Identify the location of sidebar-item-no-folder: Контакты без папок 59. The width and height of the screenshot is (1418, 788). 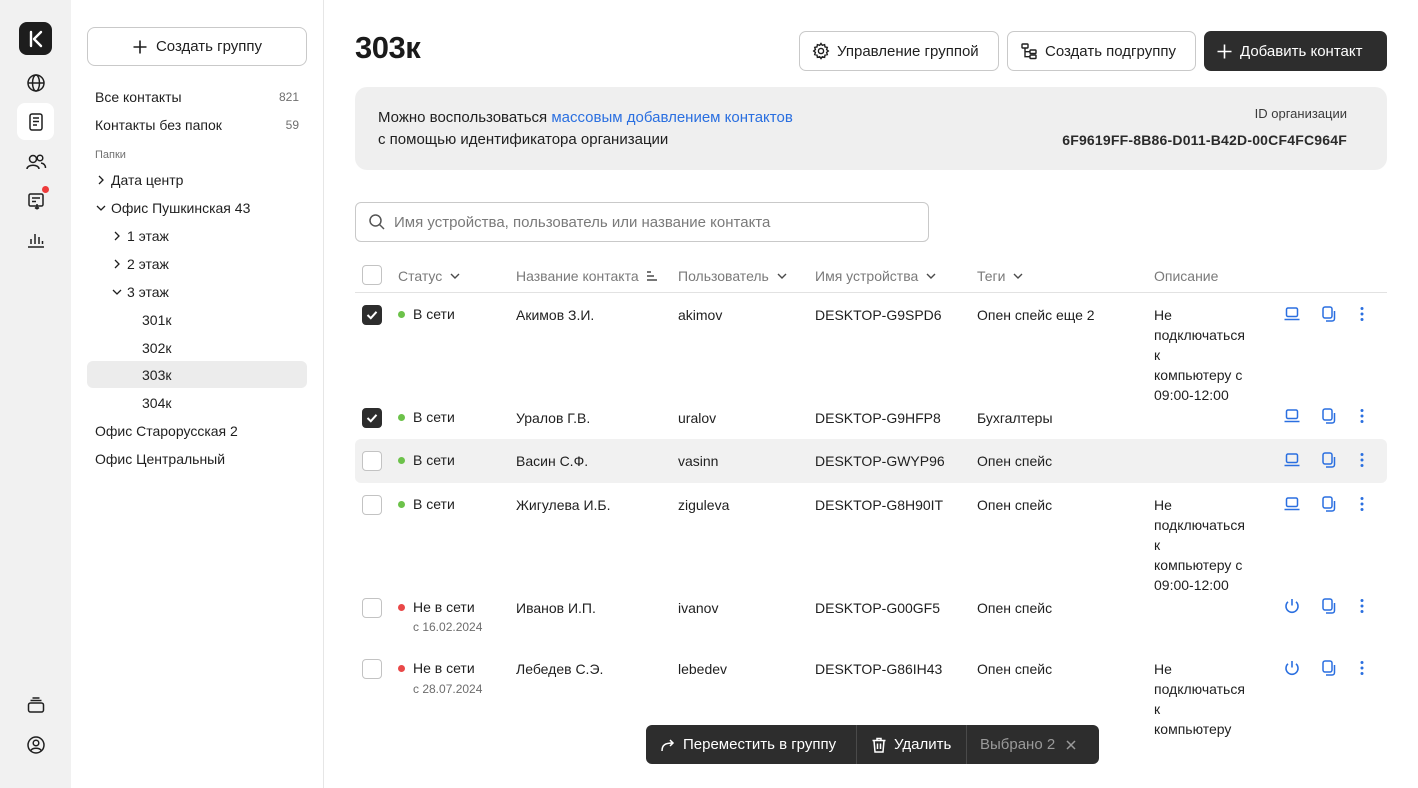
(197, 124).